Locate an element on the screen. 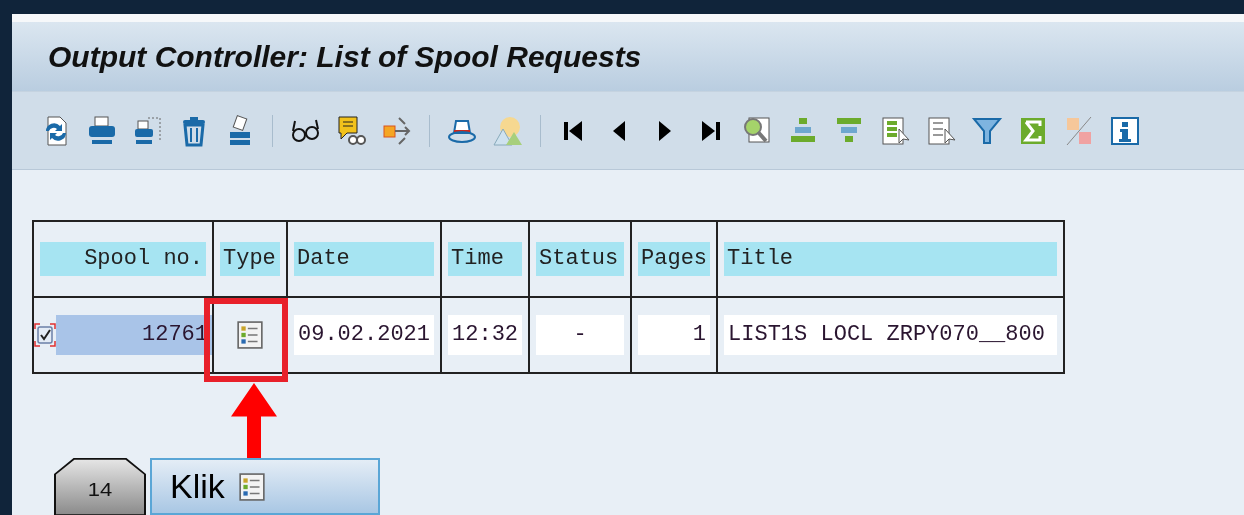 The image size is (1244, 515). table-cell: 09.02.2021 is located at coordinates (364, 335).